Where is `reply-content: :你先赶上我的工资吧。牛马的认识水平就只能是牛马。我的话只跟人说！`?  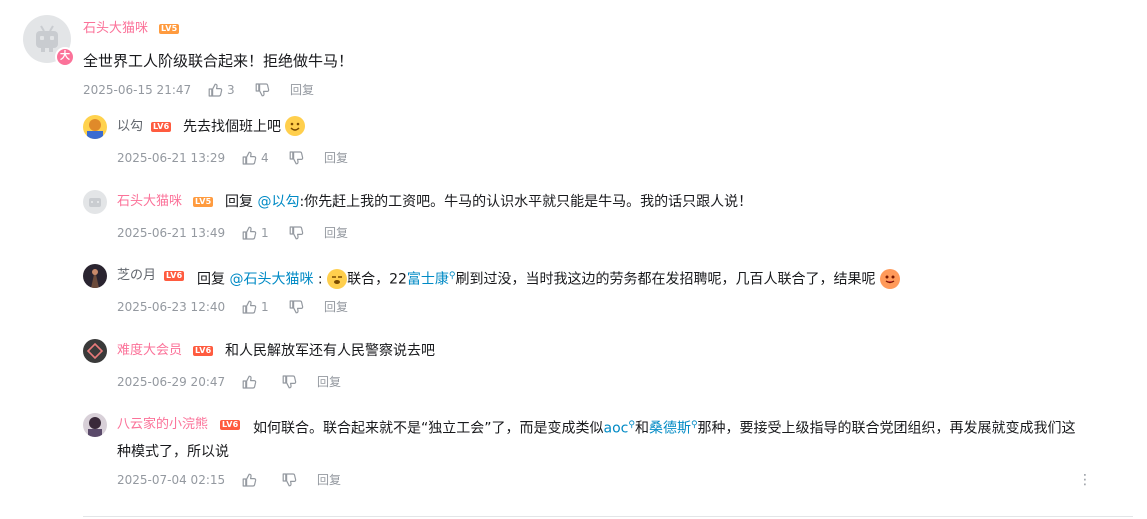 reply-content: :你先赶上我的工资吧。牛马的认识水平就只能是牛马。我的话只跟人说！ is located at coordinates (526, 202).